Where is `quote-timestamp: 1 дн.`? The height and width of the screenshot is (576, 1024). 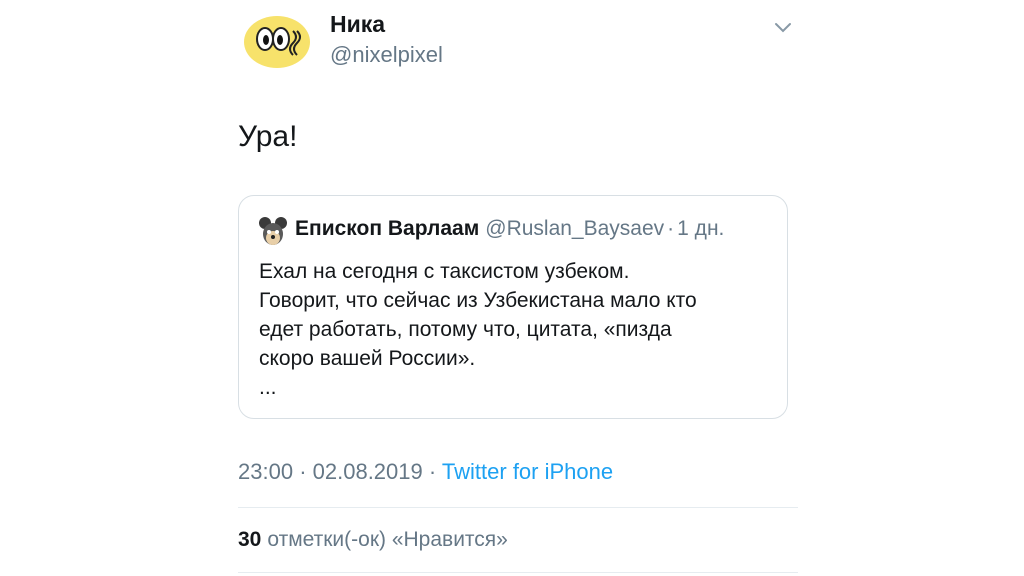
quote-timestamp: 1 дн. is located at coordinates (701, 228).